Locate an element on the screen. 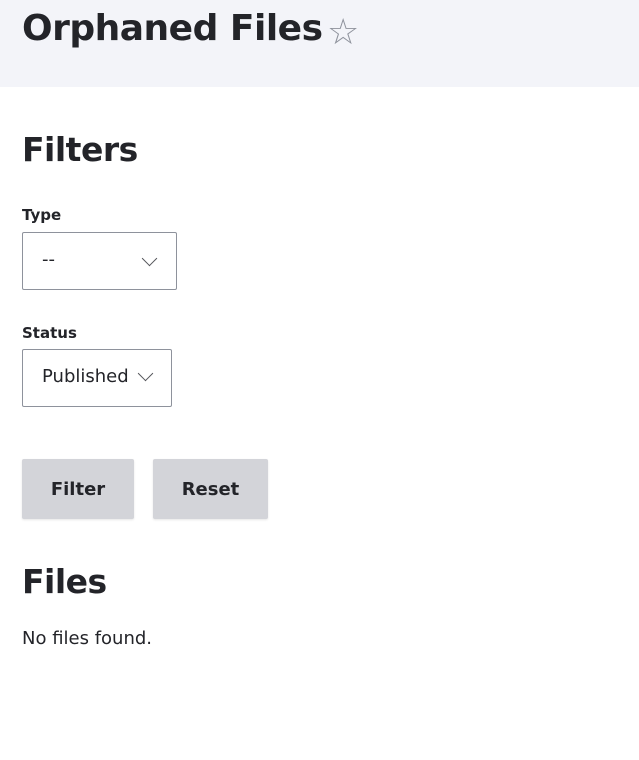  type-select: -- is located at coordinates (99, 261).